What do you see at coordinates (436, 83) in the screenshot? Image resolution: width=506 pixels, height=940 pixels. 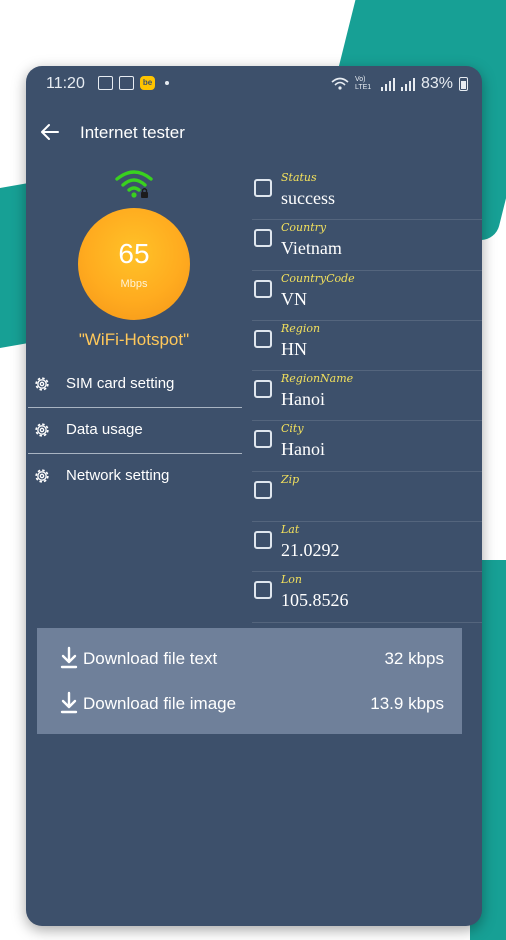 I see `battery-percent: 83%` at bounding box center [436, 83].